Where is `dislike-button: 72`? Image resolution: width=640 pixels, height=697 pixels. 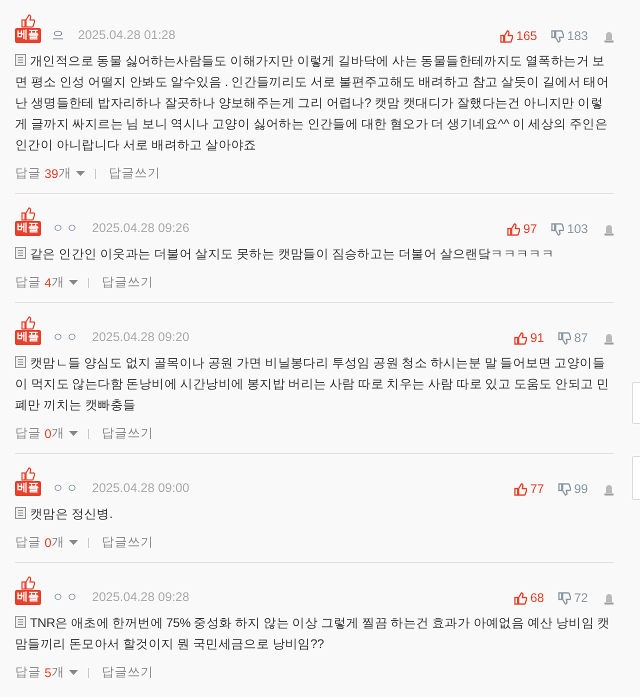 dislike-button: 72 is located at coordinates (573, 598).